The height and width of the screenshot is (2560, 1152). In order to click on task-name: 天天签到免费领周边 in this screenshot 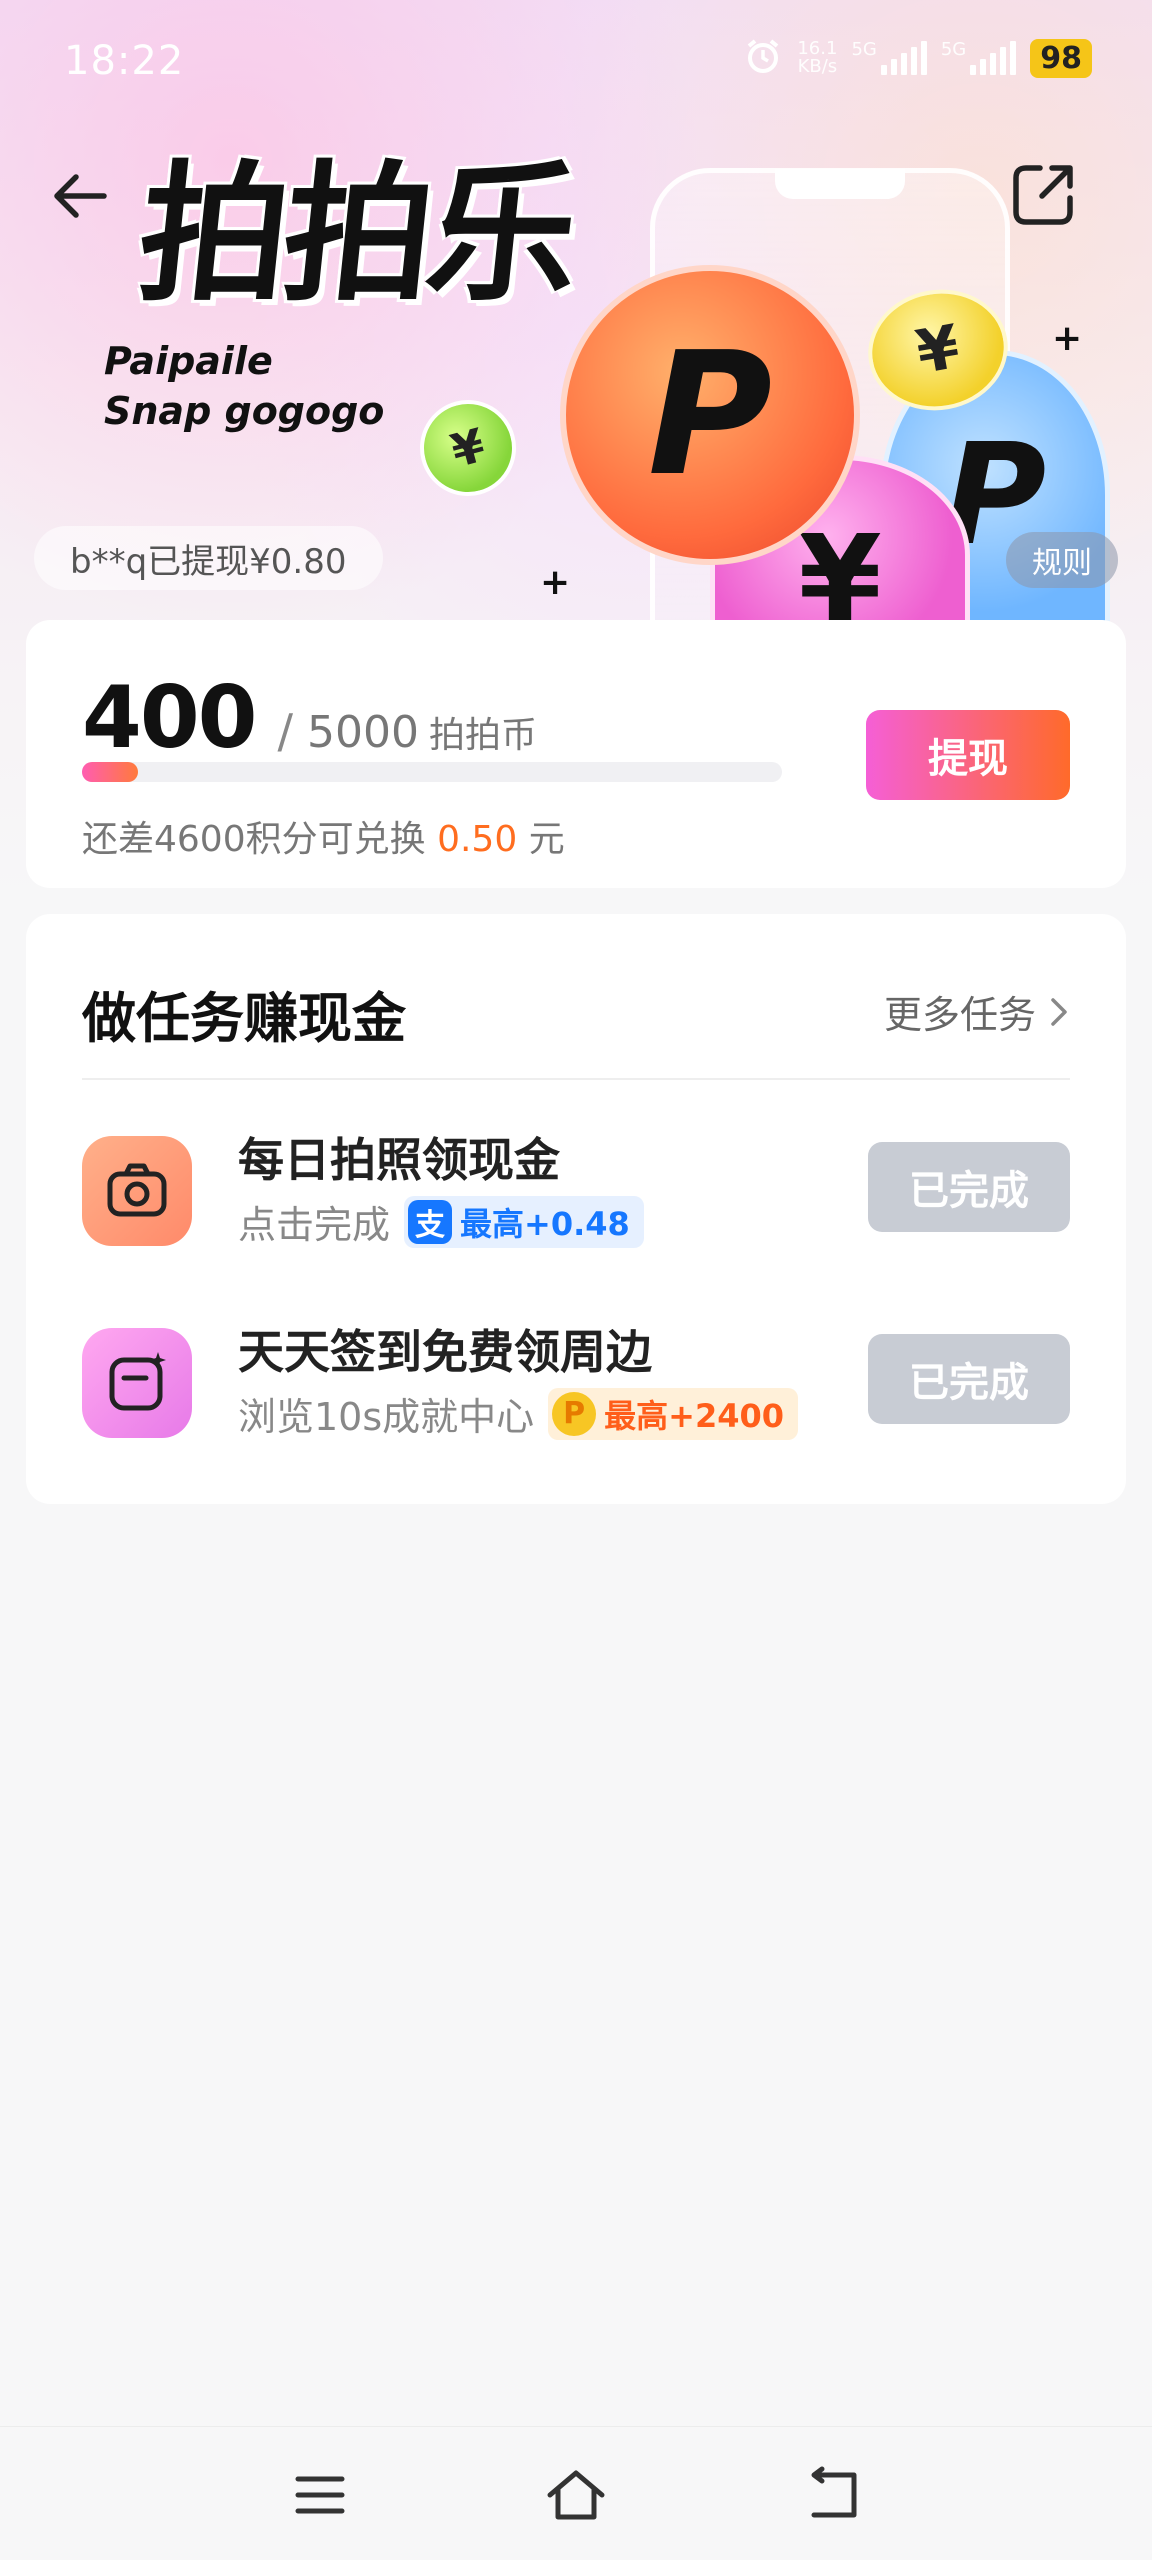, I will do `click(445, 1352)`.